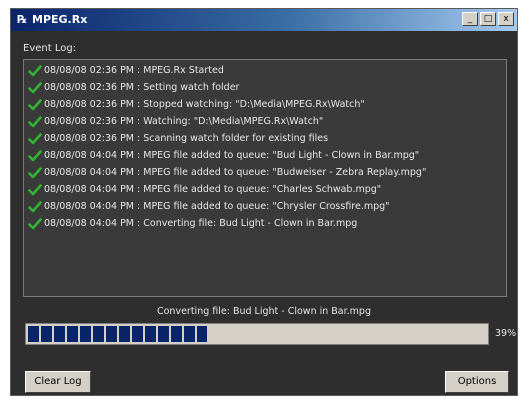 This screenshot has height=405, width=529. Describe the element at coordinates (142, 87) in the screenshot. I see `log-entry-text: 08/08/08 02:36 PM : Setting watch folder` at that location.